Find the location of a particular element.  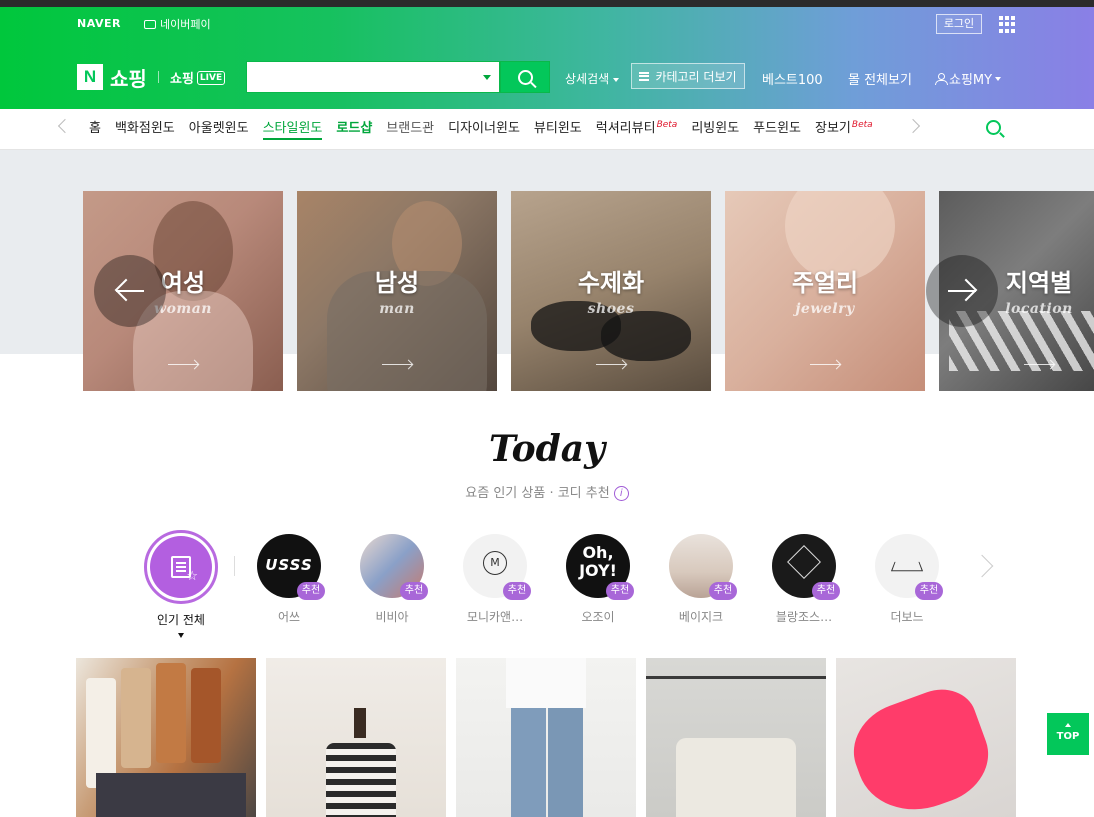

store-item: 추천 베이지크 is located at coordinates (701, 579).